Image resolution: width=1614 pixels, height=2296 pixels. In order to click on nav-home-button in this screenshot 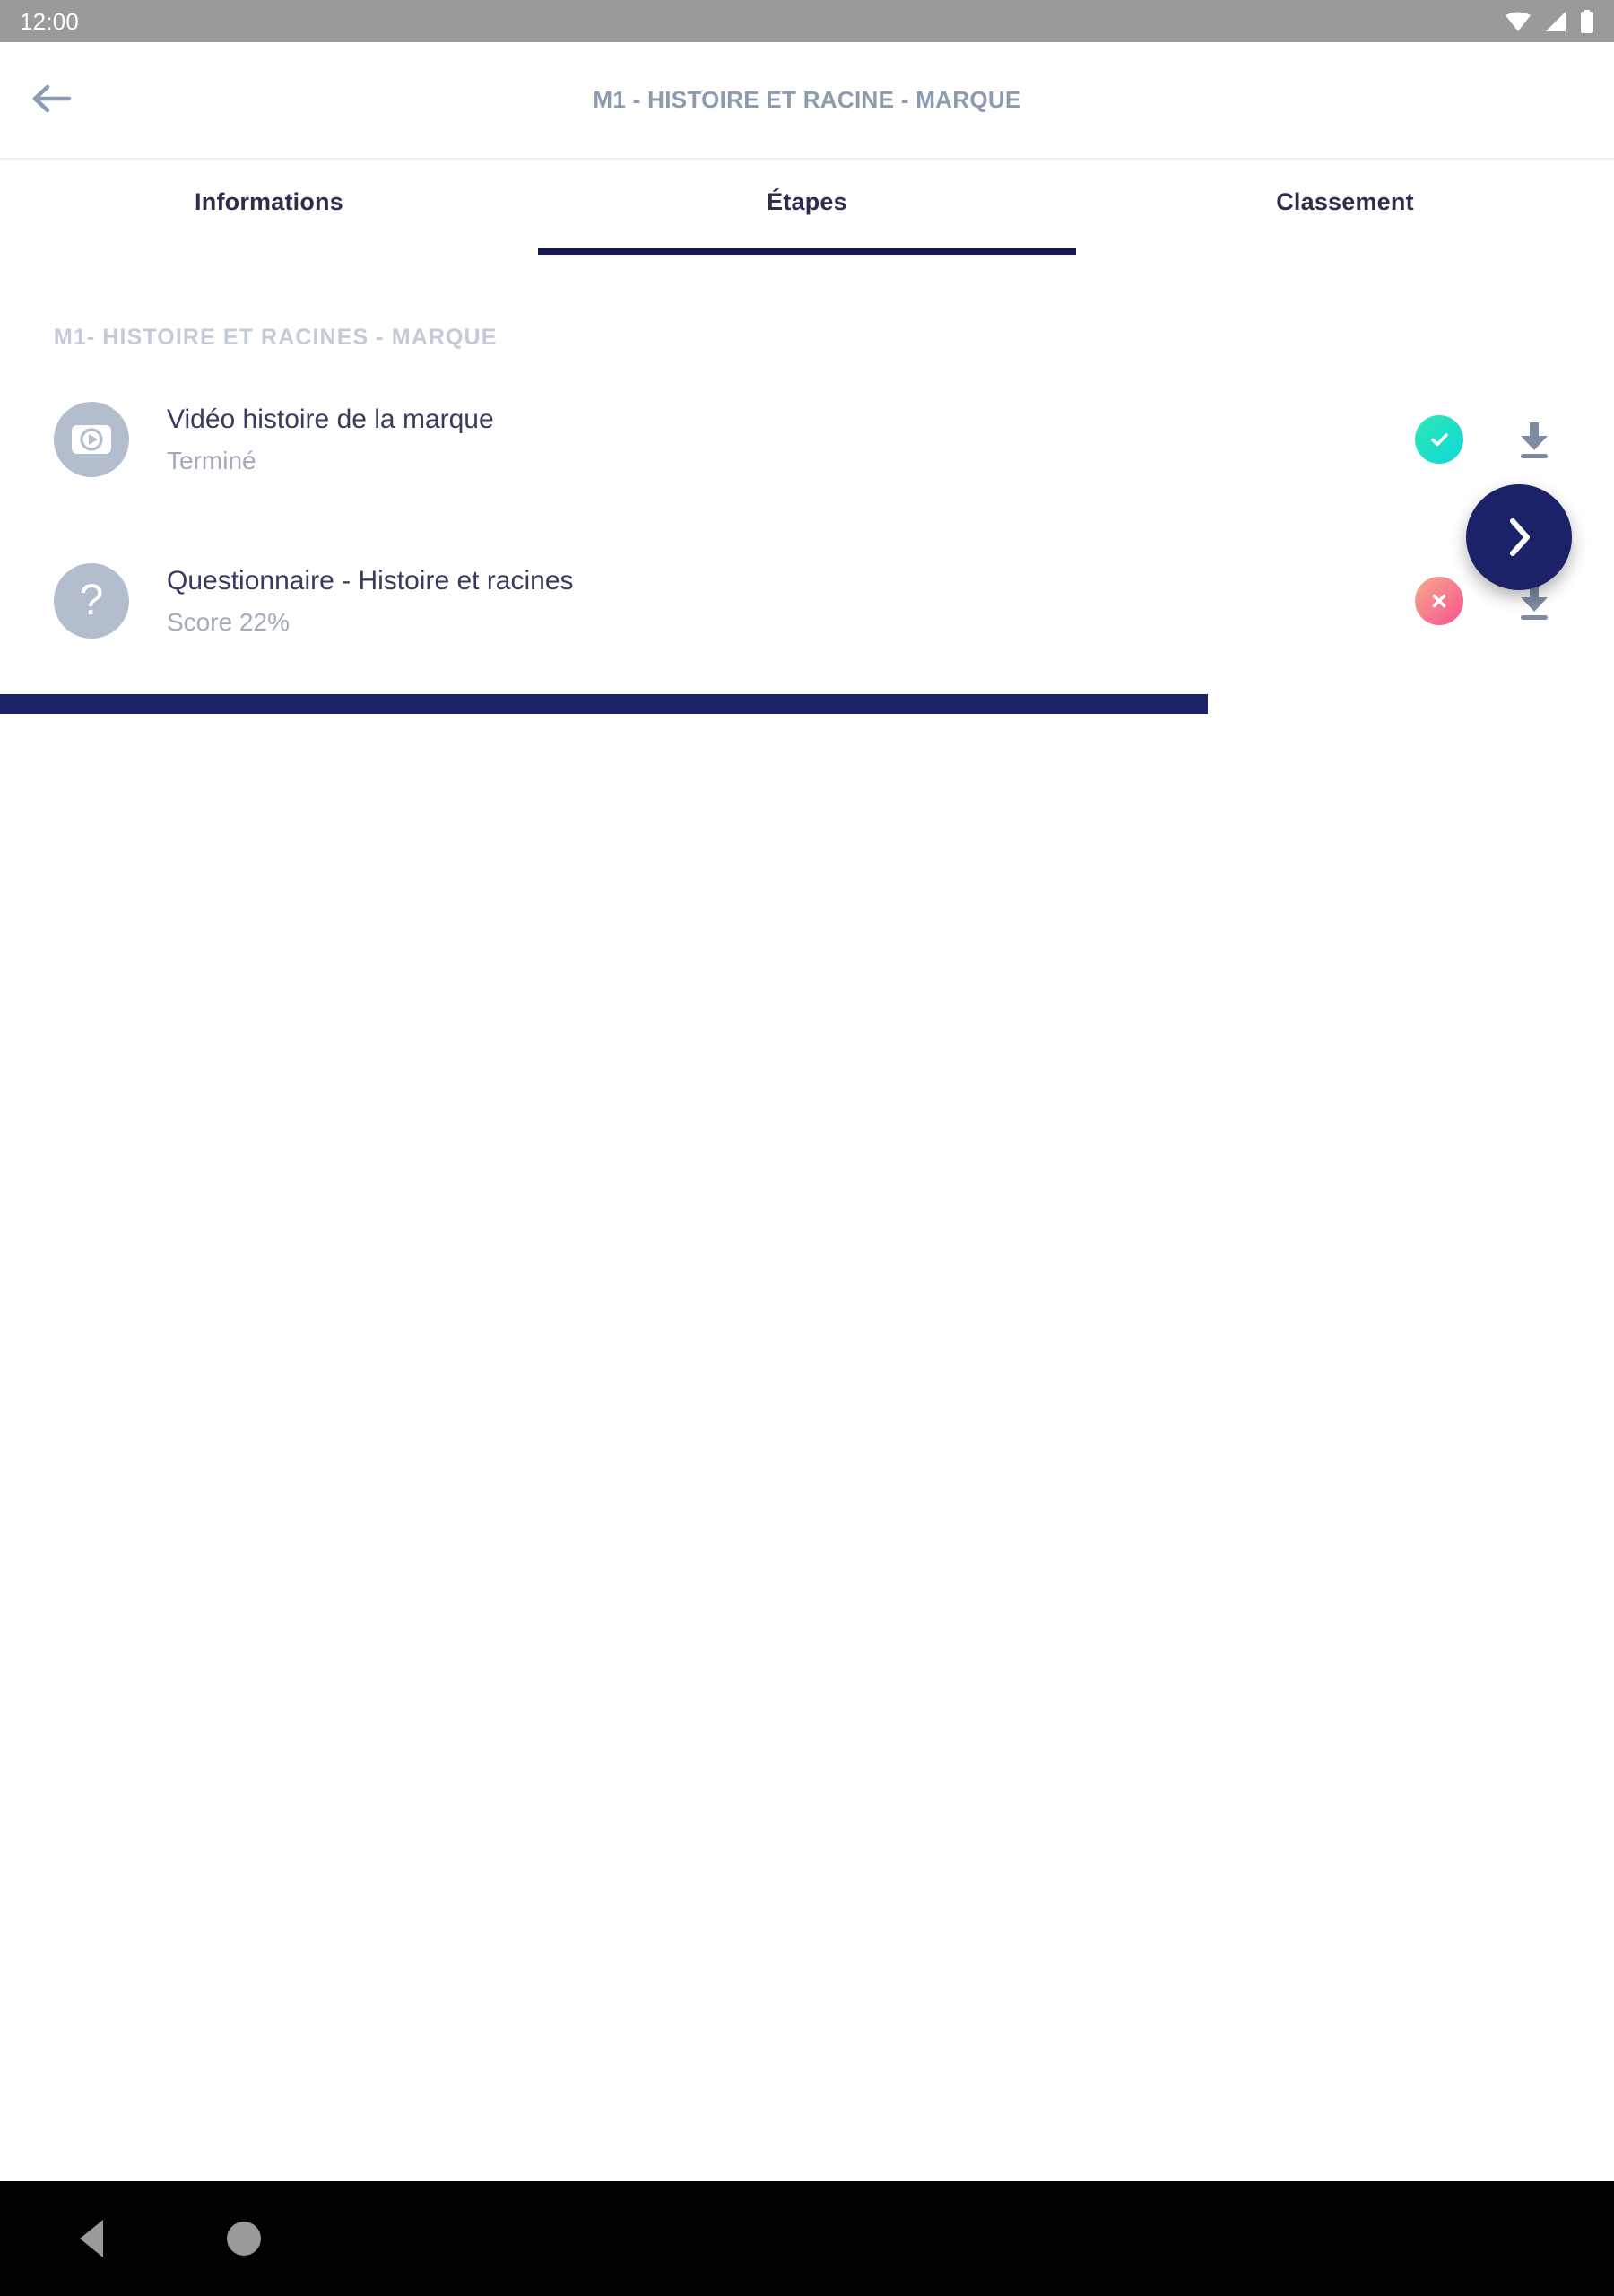, I will do `click(244, 2238)`.